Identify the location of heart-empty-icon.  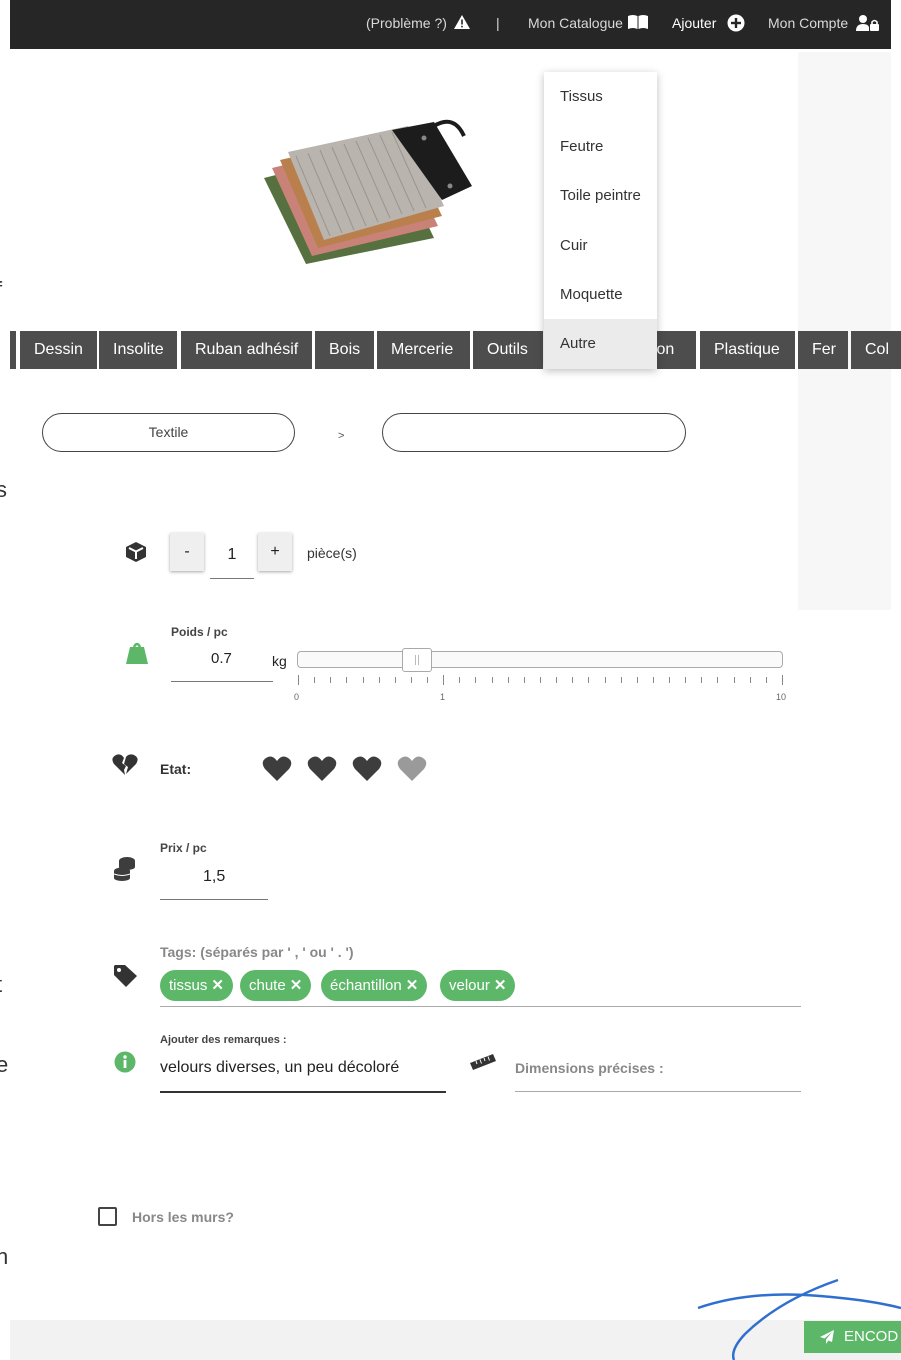
(412, 769).